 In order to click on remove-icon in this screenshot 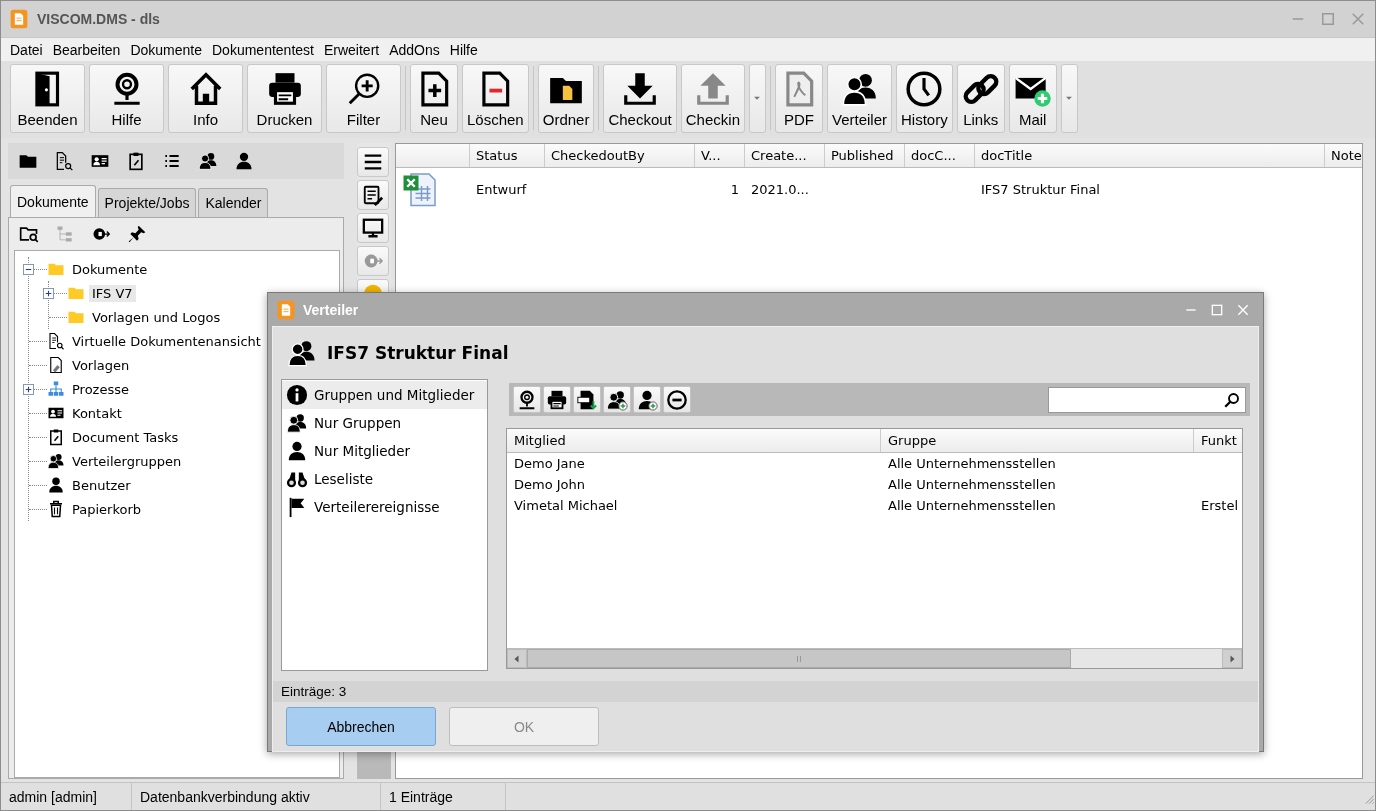, I will do `click(677, 399)`.